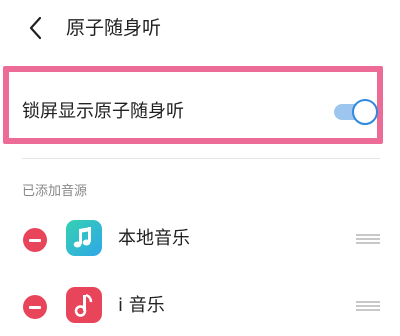 This screenshot has height=336, width=400. What do you see at coordinates (84, 238) in the screenshot?
I see `music-note-icon` at bounding box center [84, 238].